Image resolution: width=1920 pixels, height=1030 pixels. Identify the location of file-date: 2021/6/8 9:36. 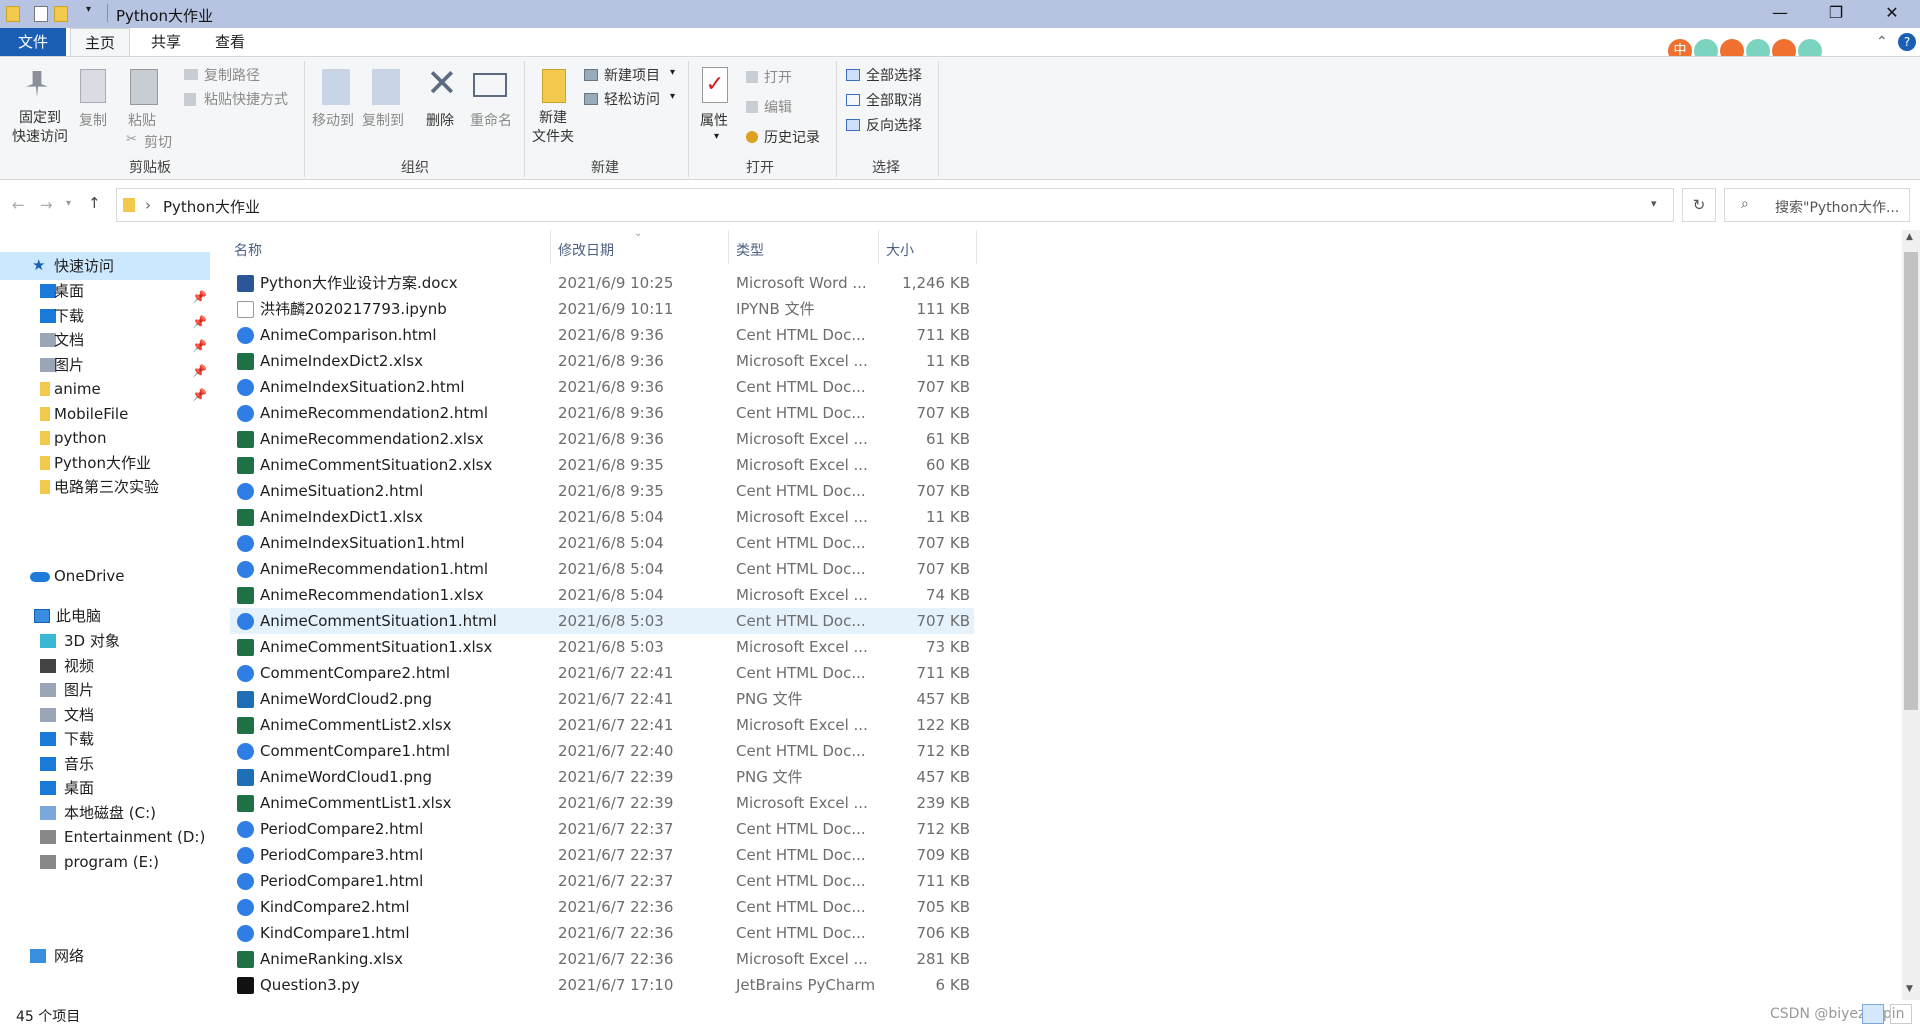
(611, 413).